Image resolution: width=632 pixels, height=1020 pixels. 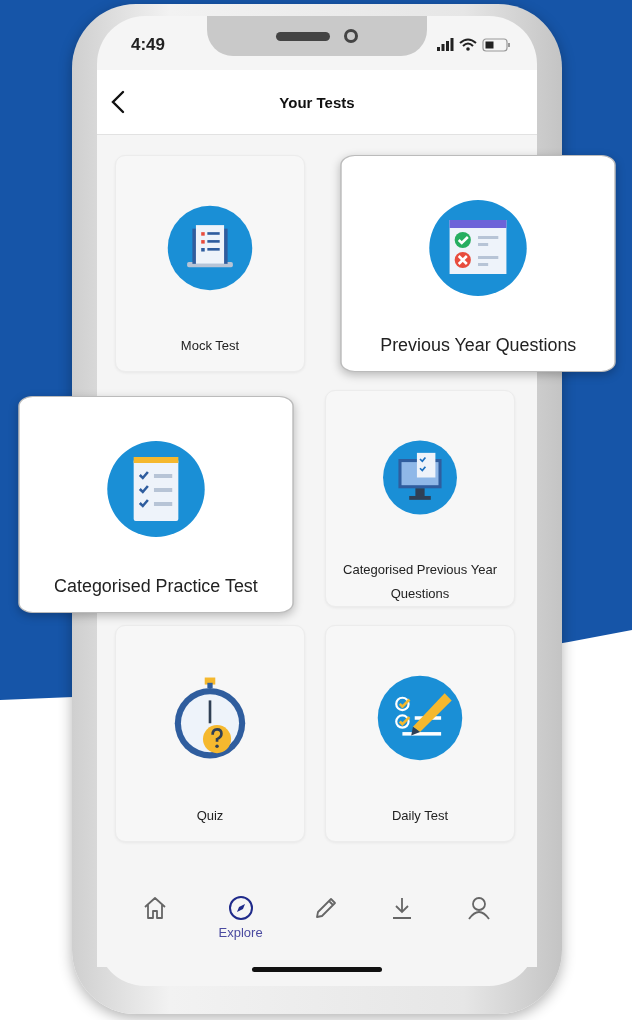 I want to click on test-type-card: Categorised Practice Test, so click(x=156, y=504).